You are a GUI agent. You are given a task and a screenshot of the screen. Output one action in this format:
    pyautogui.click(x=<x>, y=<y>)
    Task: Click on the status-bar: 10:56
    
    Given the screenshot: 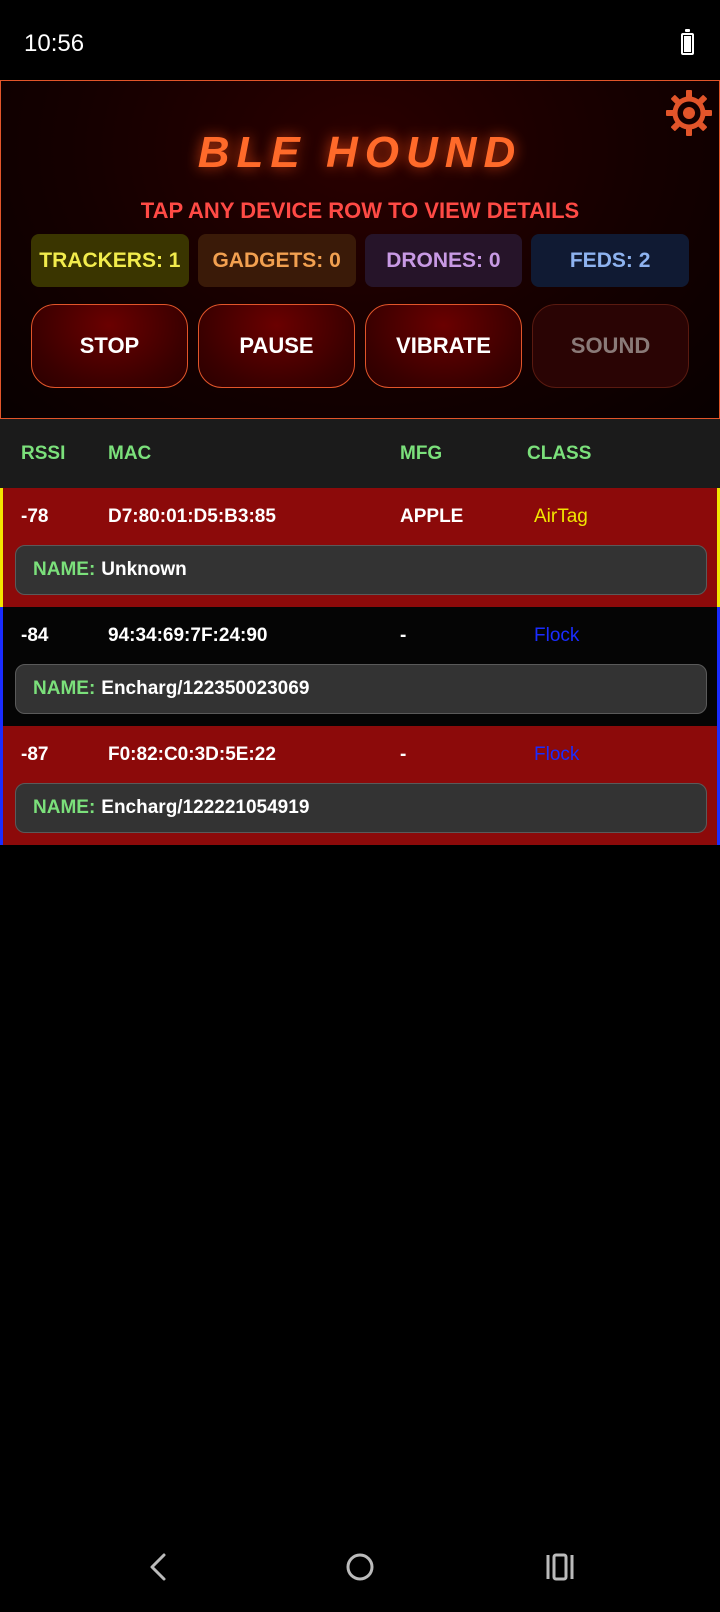 What is the action you would take?
    pyautogui.click(x=360, y=40)
    